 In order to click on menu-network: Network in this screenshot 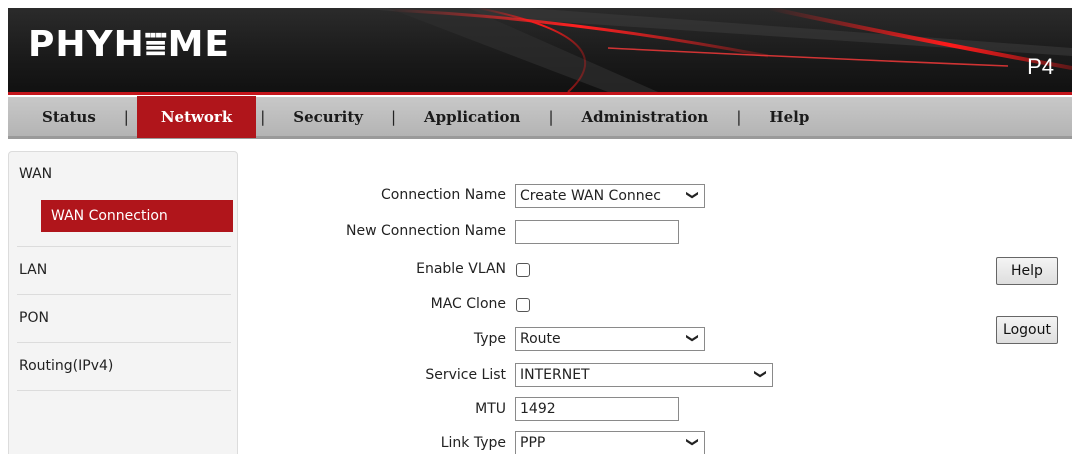, I will do `click(196, 116)`.